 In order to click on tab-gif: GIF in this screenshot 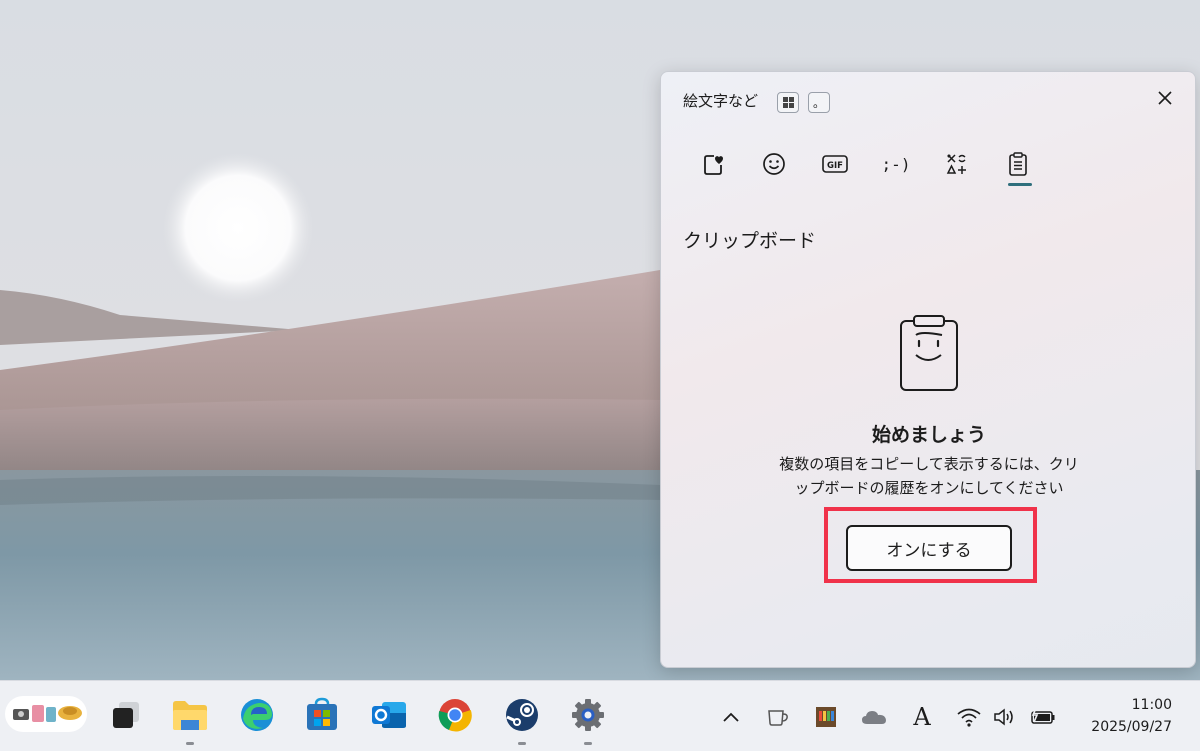, I will do `click(835, 164)`.